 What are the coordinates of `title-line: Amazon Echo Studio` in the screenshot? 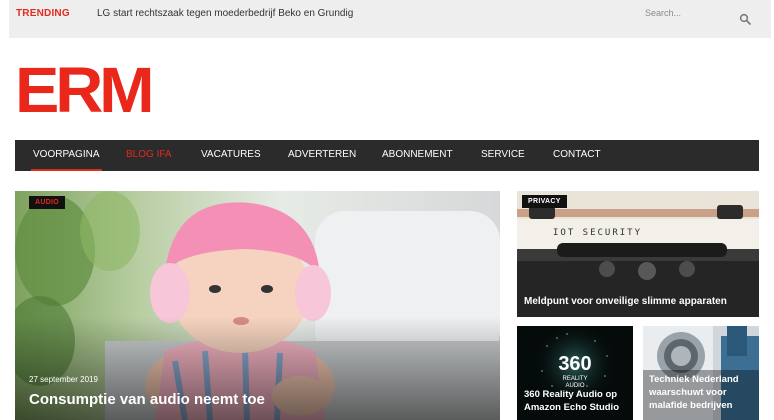 It's located at (571, 407).